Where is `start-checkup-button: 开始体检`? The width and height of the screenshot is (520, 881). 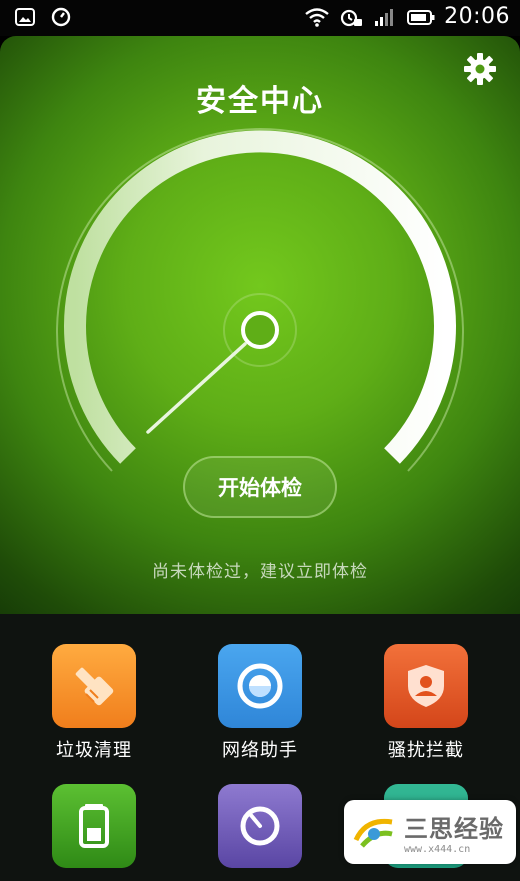 start-checkup-button: 开始体检 is located at coordinates (260, 487).